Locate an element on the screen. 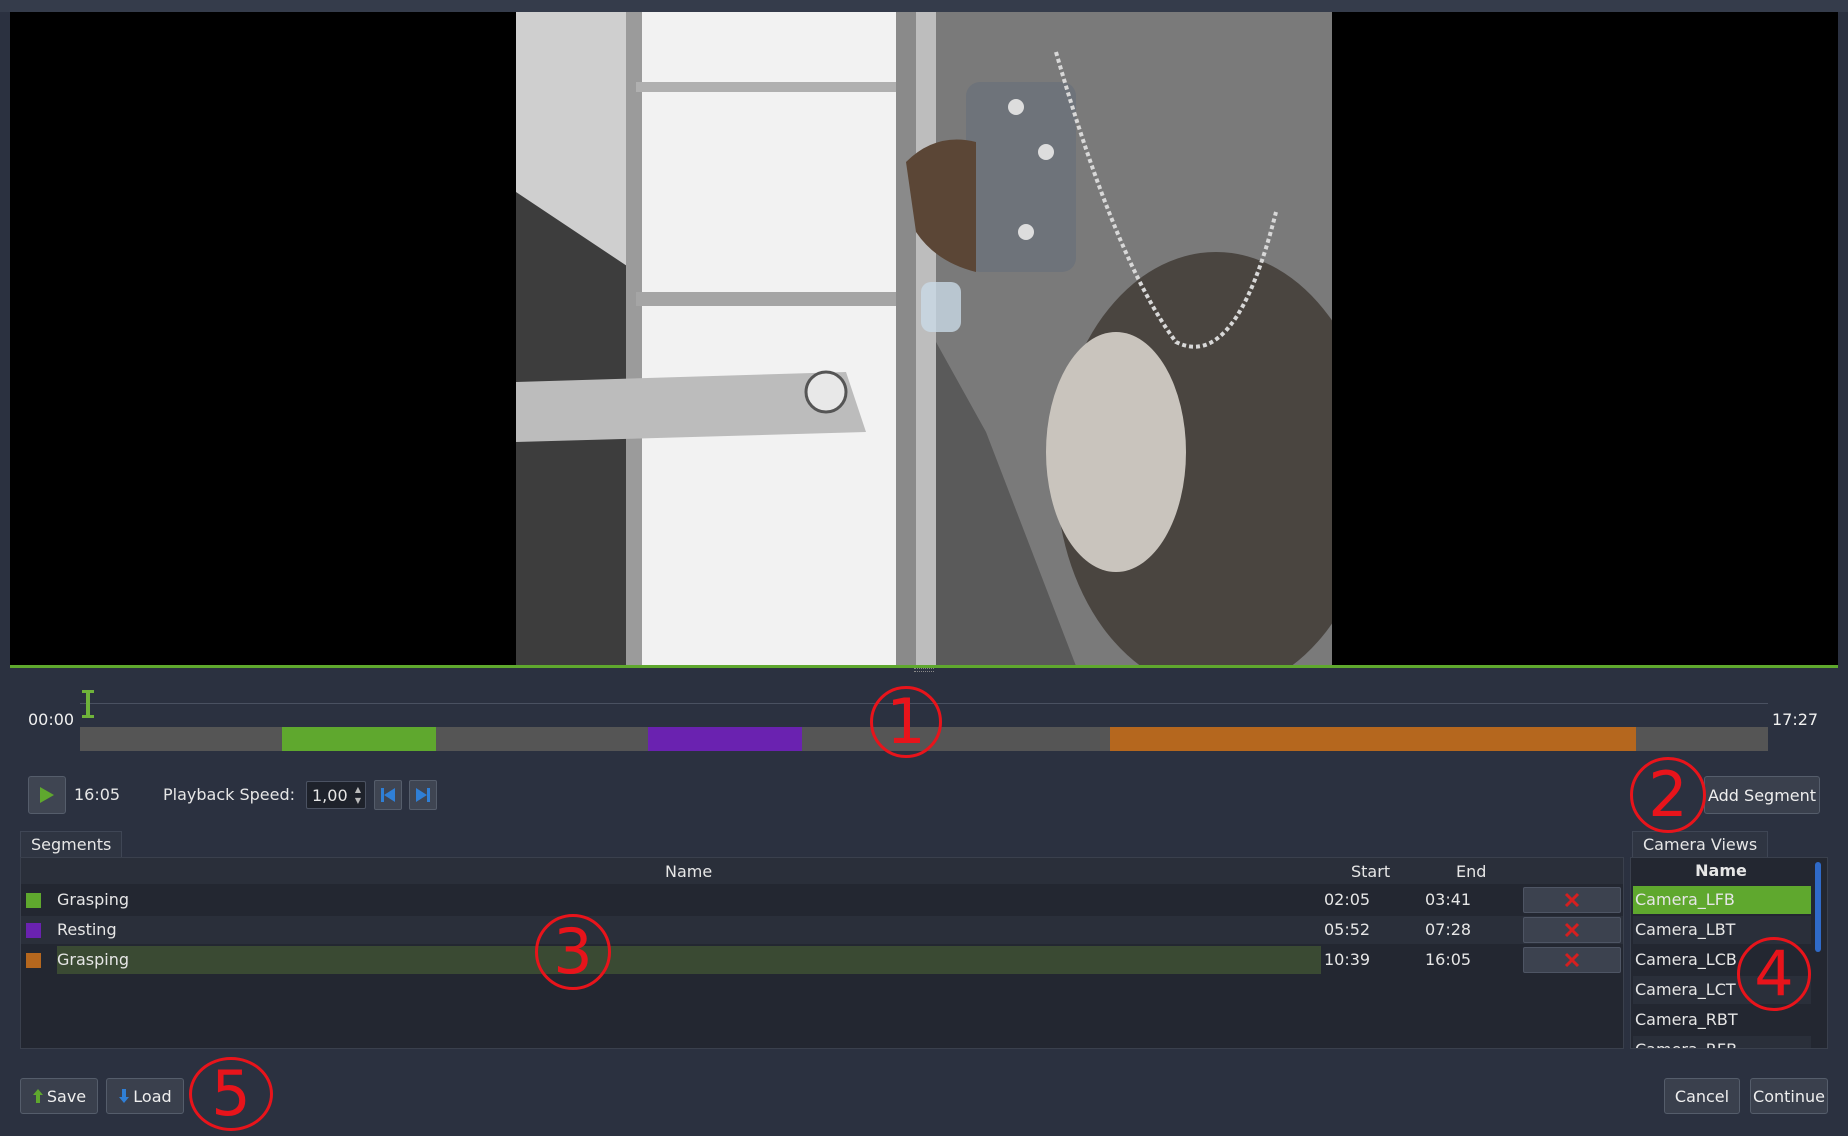  segment-start: 05:52 is located at coordinates (1347, 929).